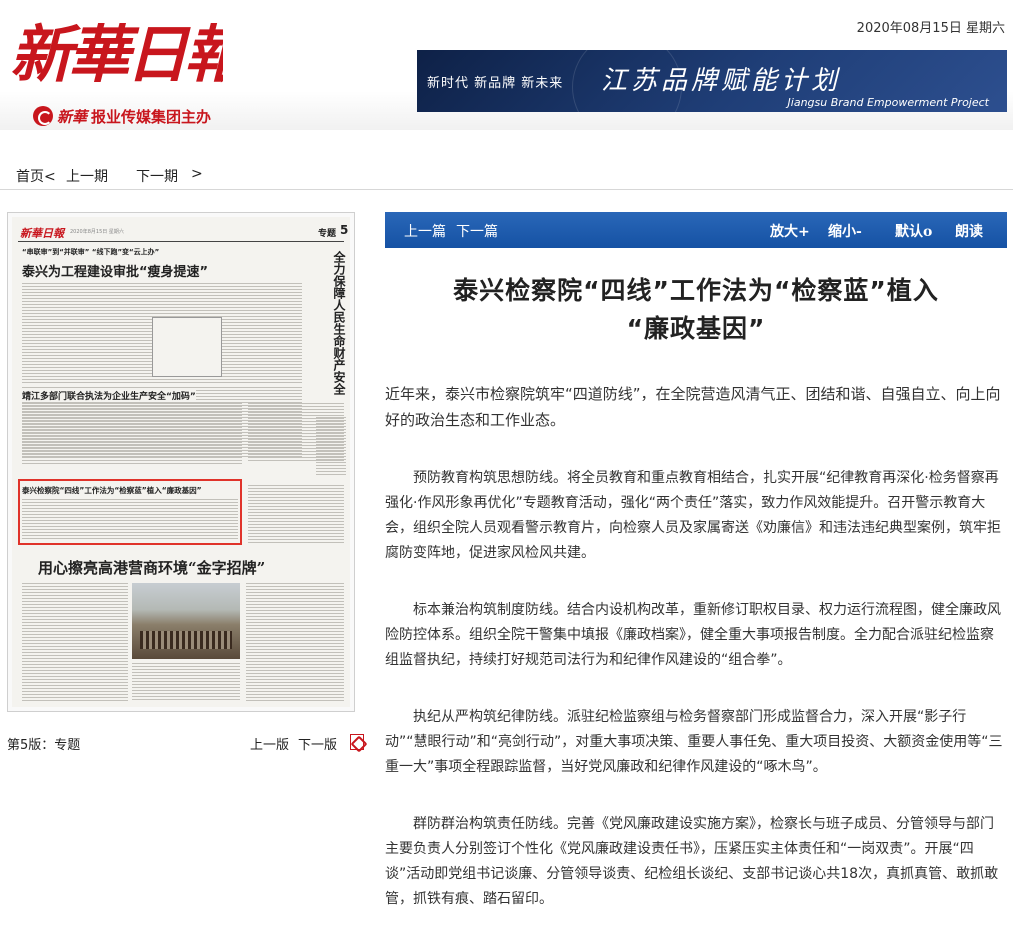 The width and height of the screenshot is (1013, 930). Describe the element at coordinates (97, 232) in the screenshot. I see `thumb-info-text: 2020年8月15日 星期六` at that location.